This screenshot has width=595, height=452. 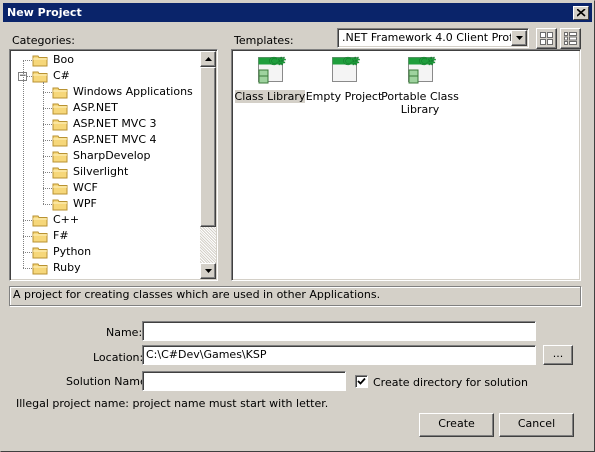 I want to click on template-label: Empty Project, so click(x=344, y=96).